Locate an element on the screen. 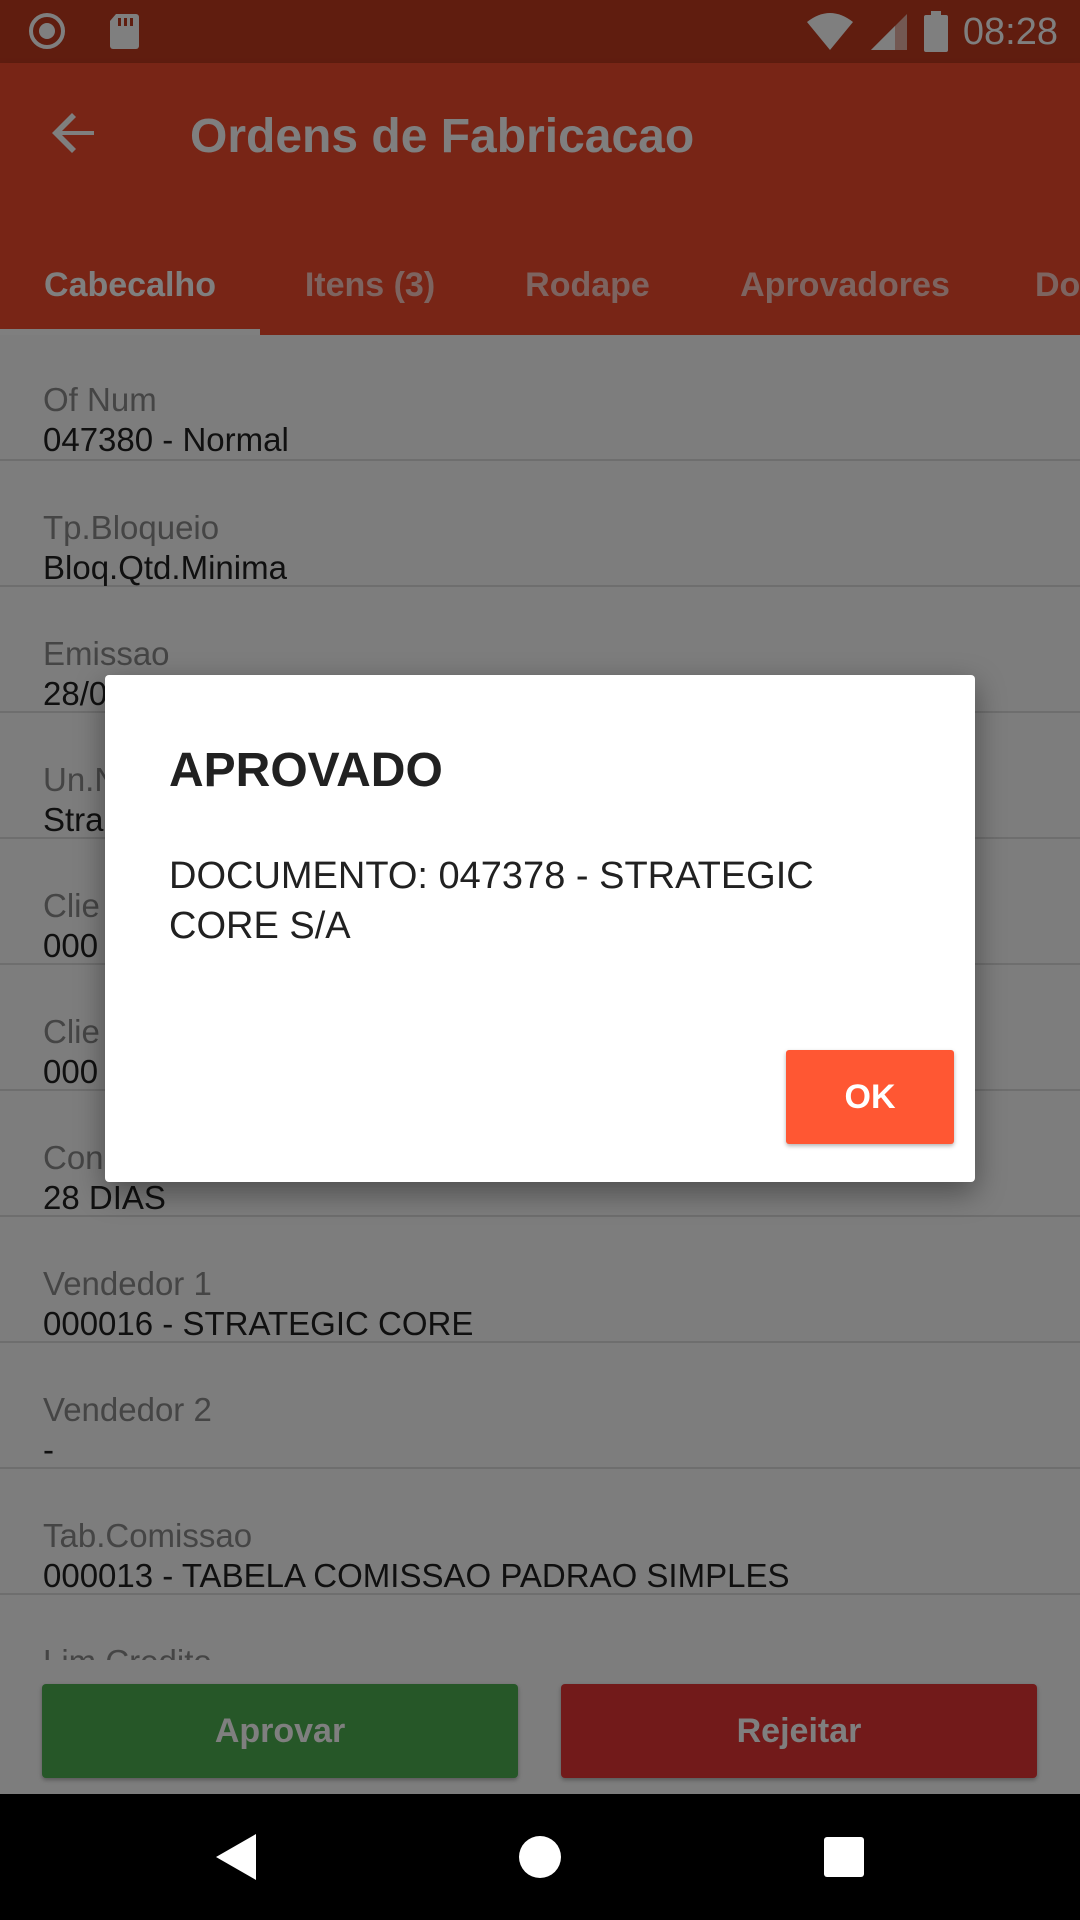  ok-button: OK is located at coordinates (870, 1097).